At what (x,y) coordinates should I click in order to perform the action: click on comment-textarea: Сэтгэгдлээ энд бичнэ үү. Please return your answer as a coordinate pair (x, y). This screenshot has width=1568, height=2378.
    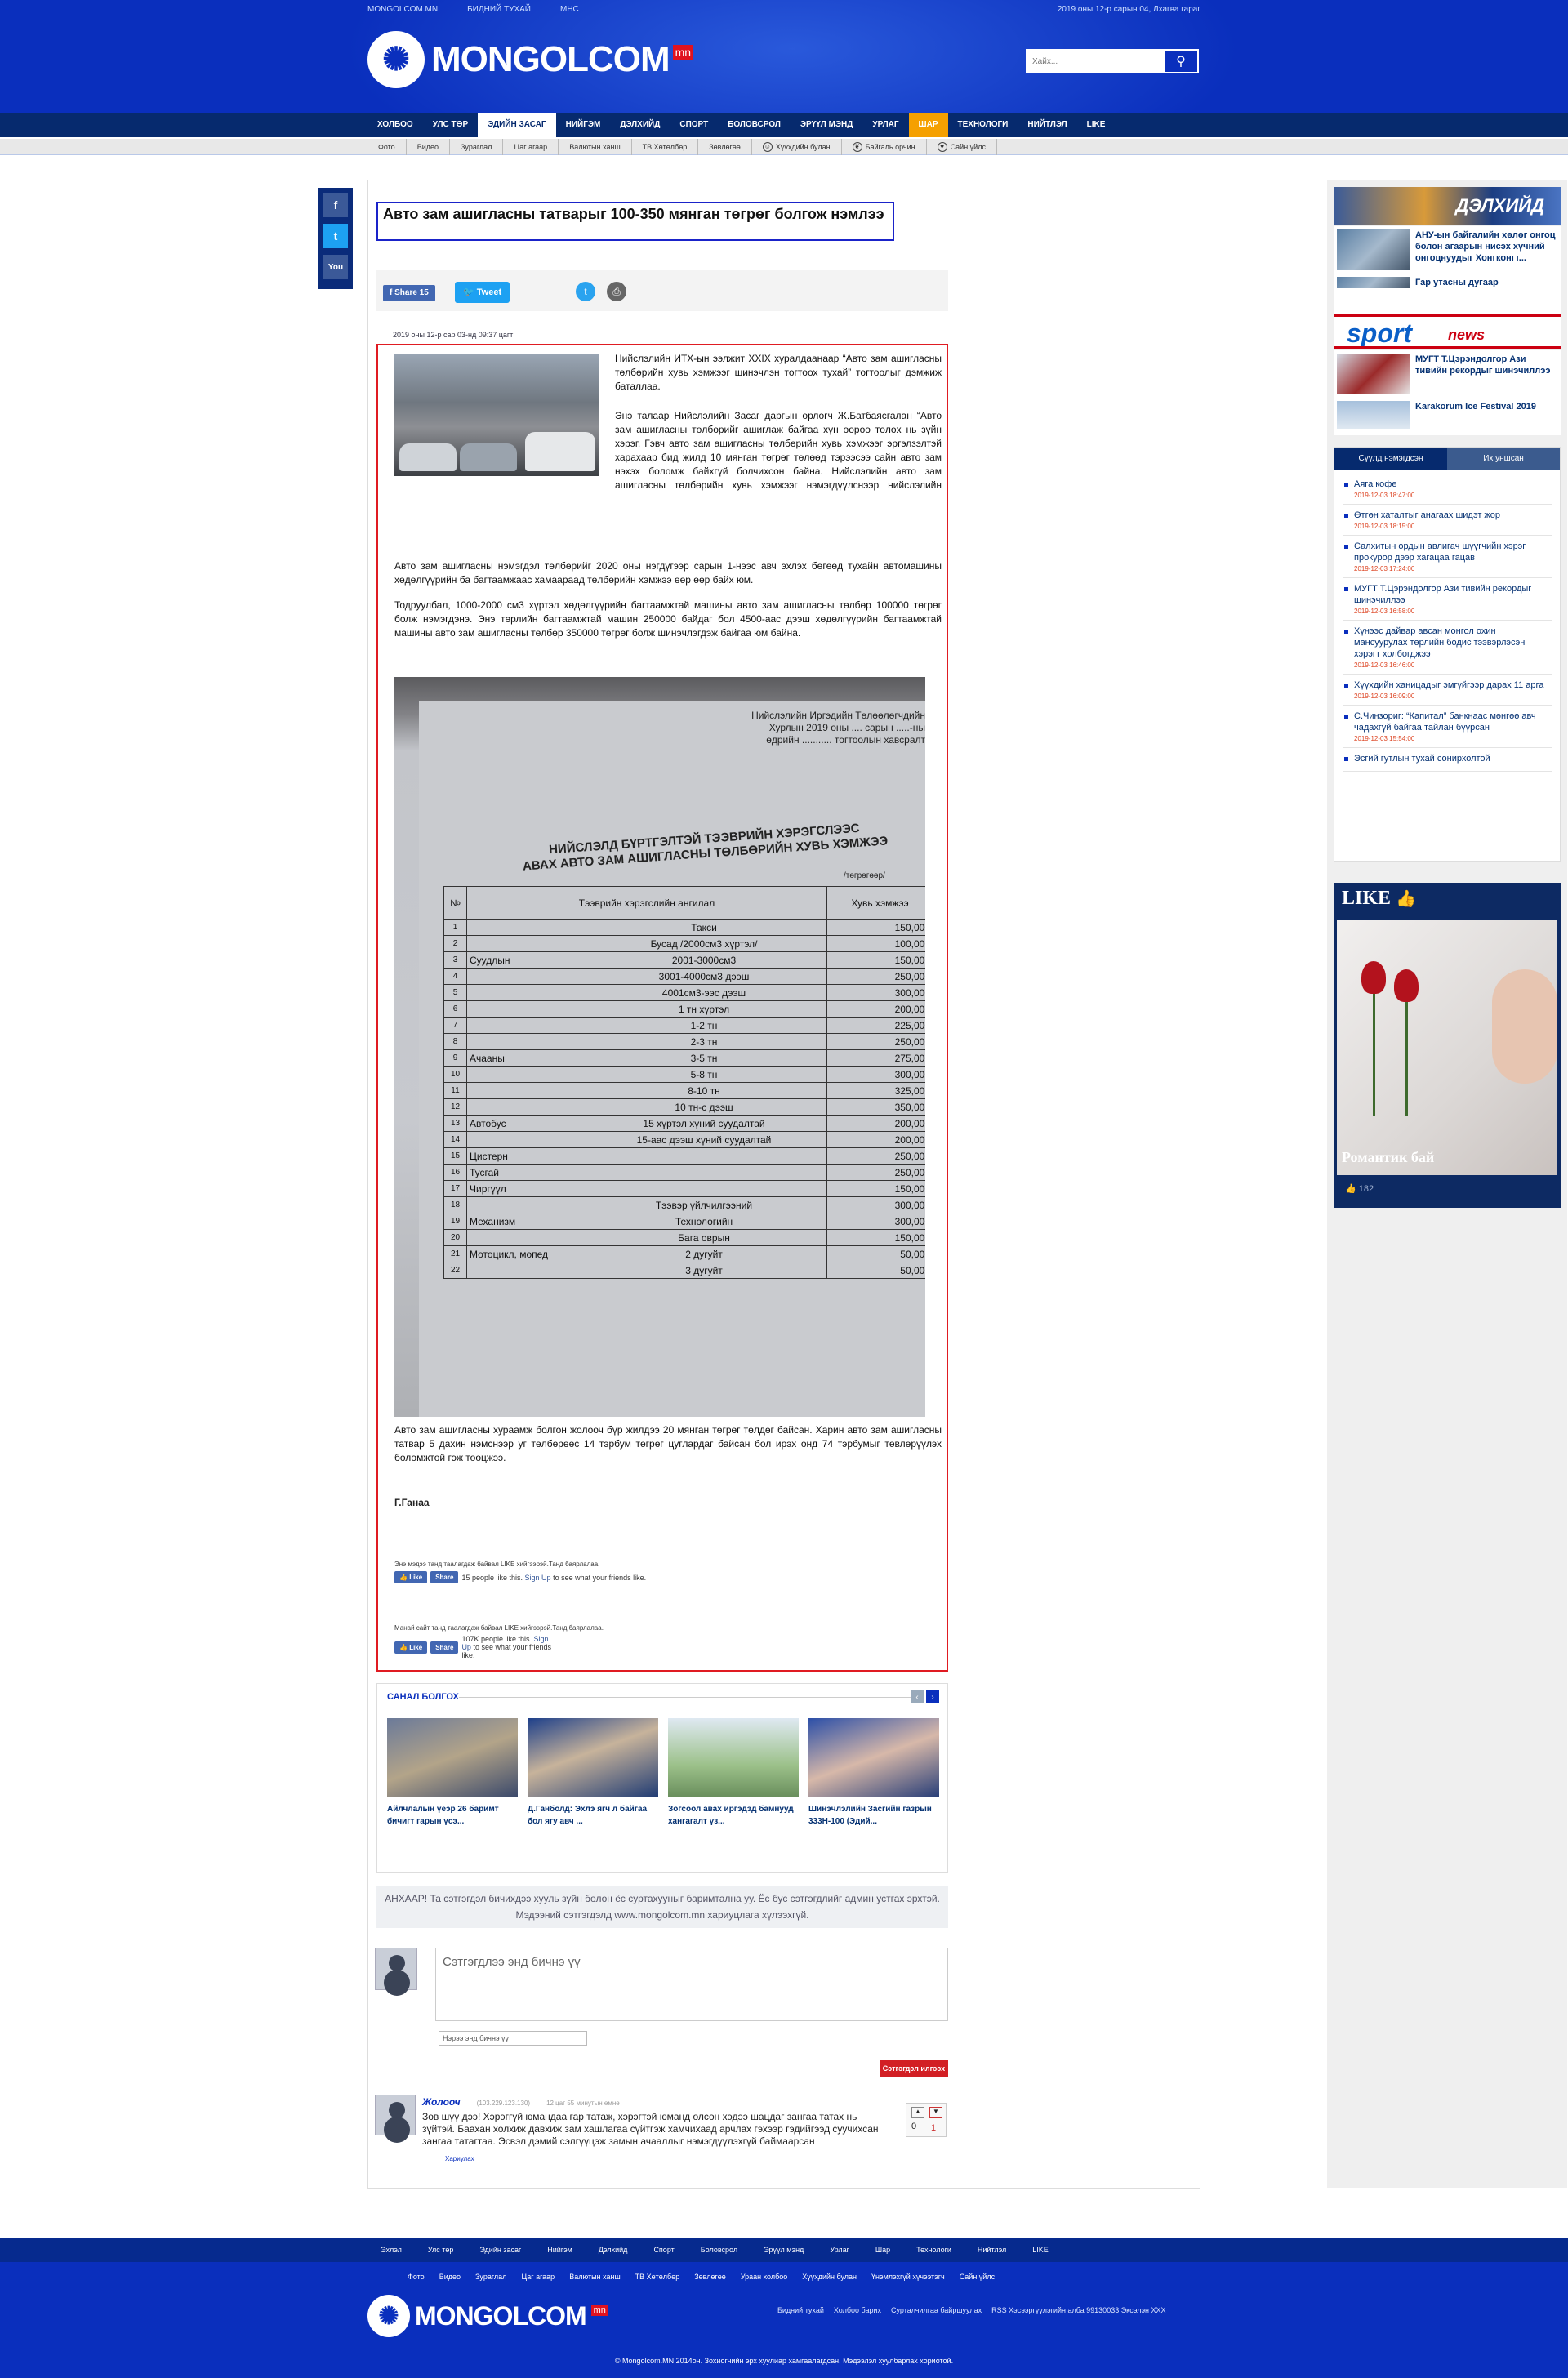
    Looking at the image, I should click on (691, 1984).